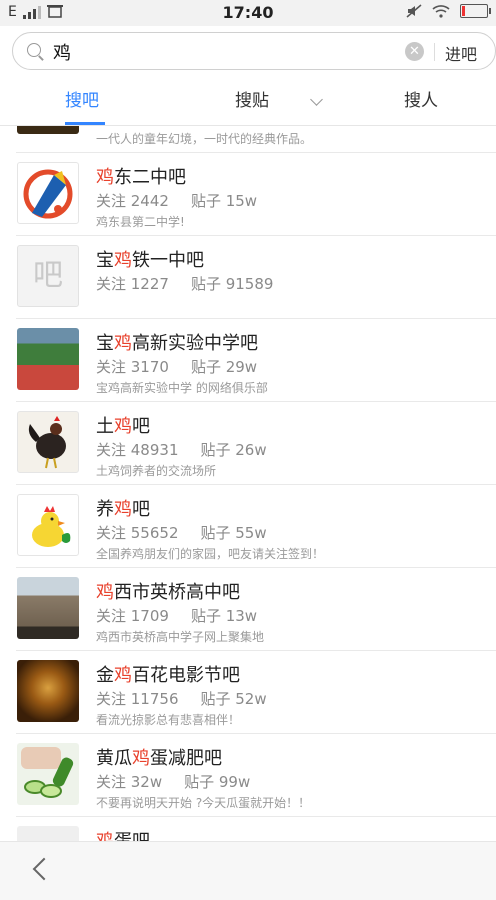  I want to click on search-tabs: 搜吧 搜贴 搜人, so click(248, 101).